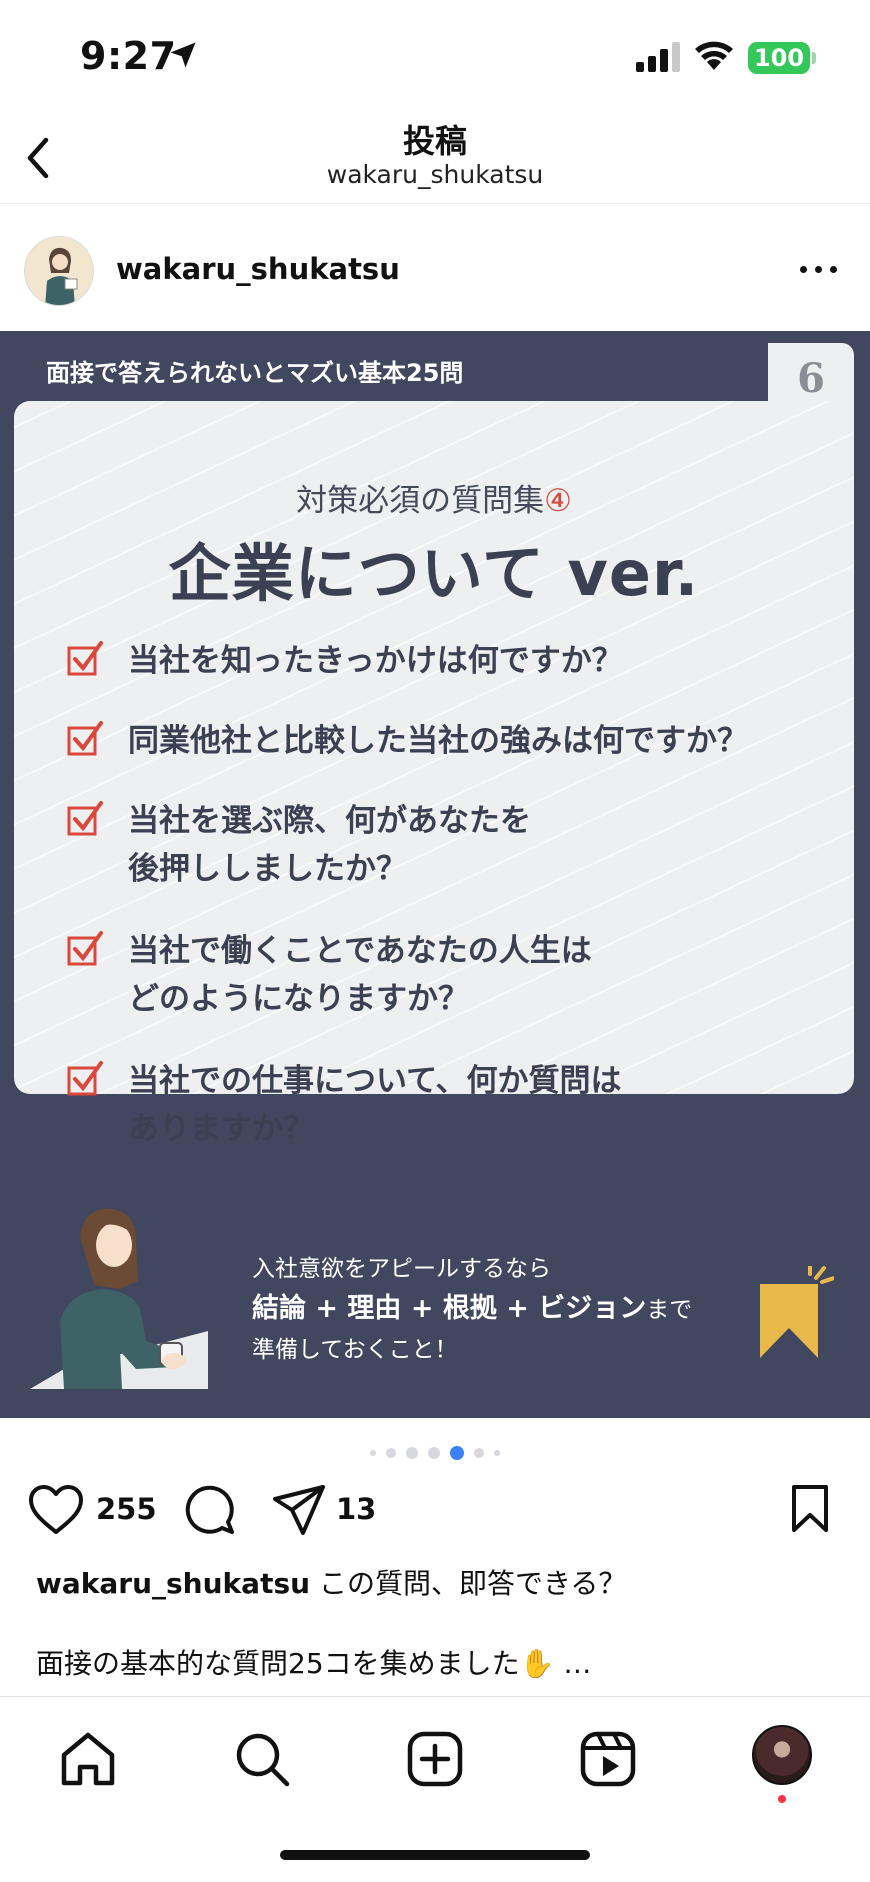 The width and height of the screenshot is (870, 1882). I want to click on search-icon, so click(262, 1759).